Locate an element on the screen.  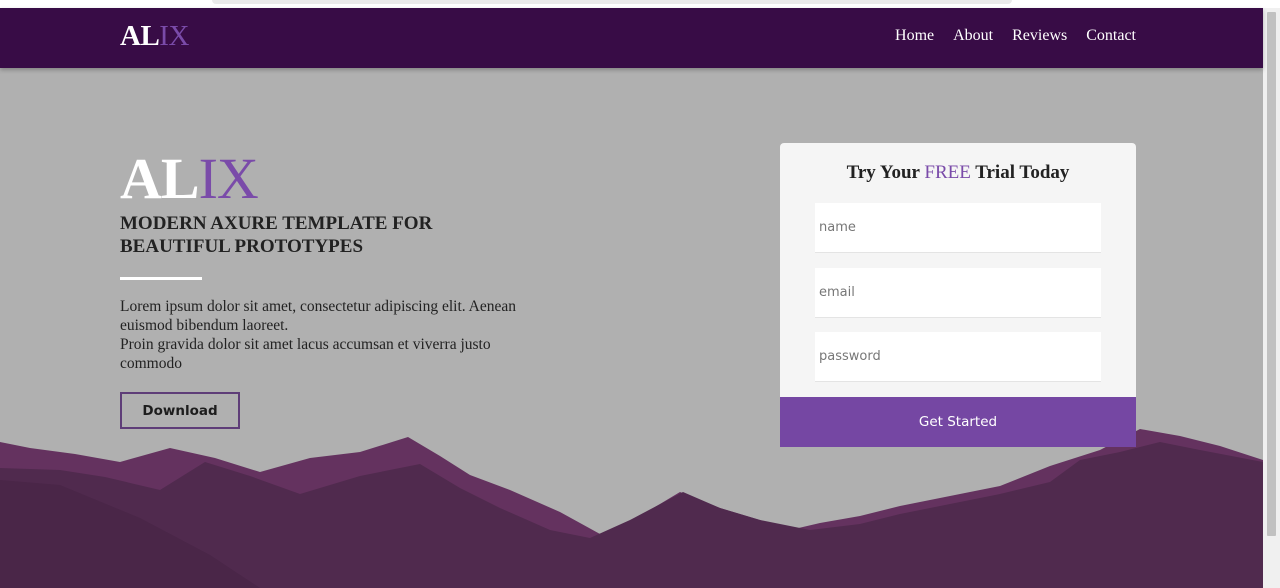
main-nav: Home About Reviews Contact is located at coordinates (1015, 36).